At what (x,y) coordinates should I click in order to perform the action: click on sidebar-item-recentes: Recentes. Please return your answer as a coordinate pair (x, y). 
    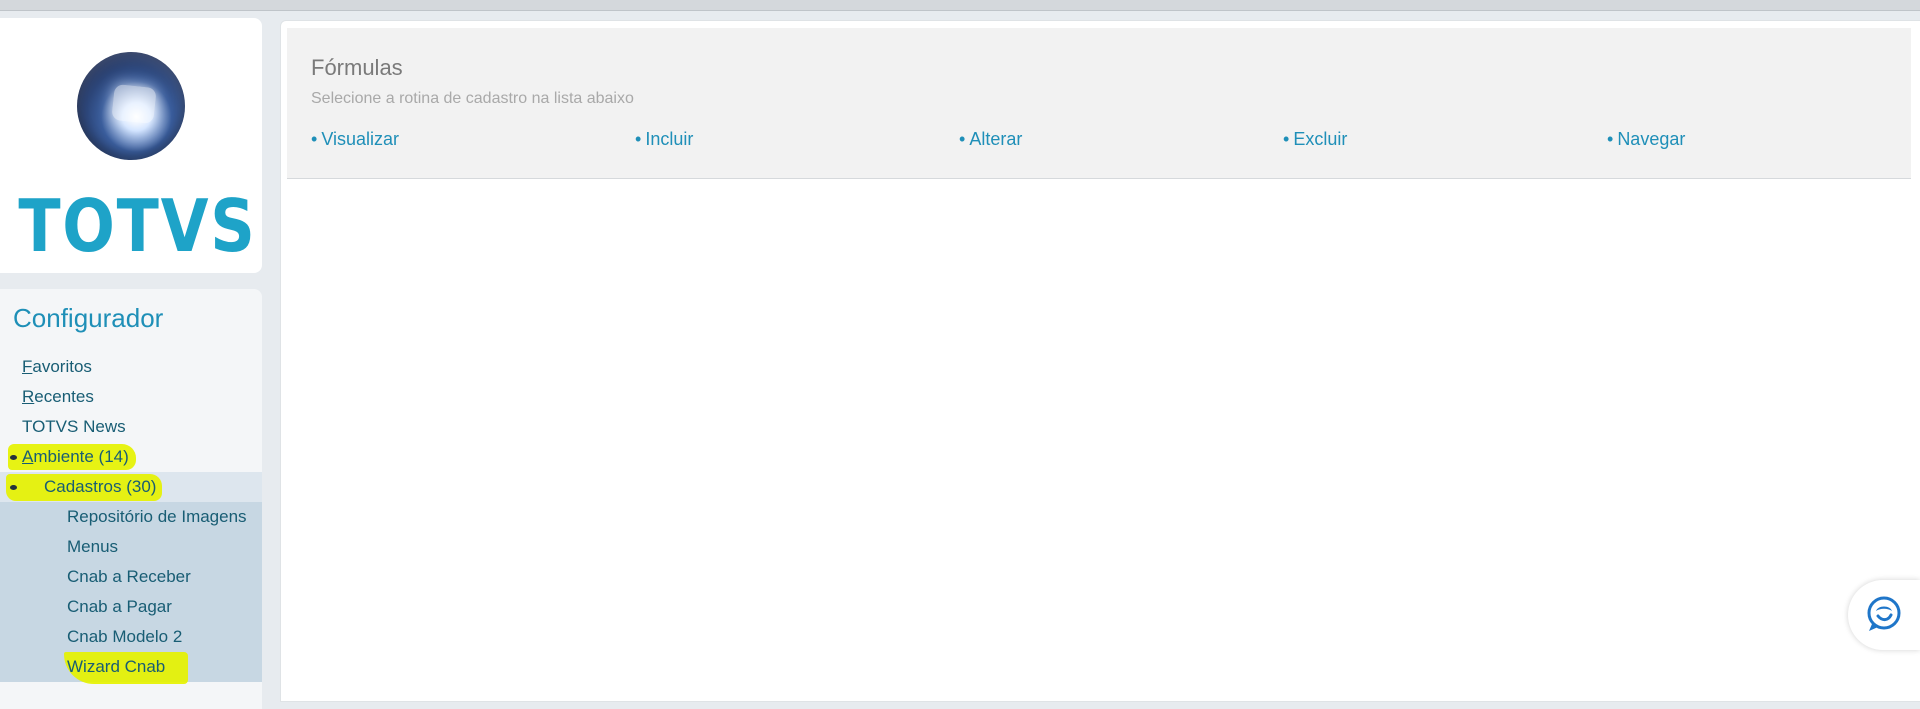
    Looking at the image, I should click on (131, 397).